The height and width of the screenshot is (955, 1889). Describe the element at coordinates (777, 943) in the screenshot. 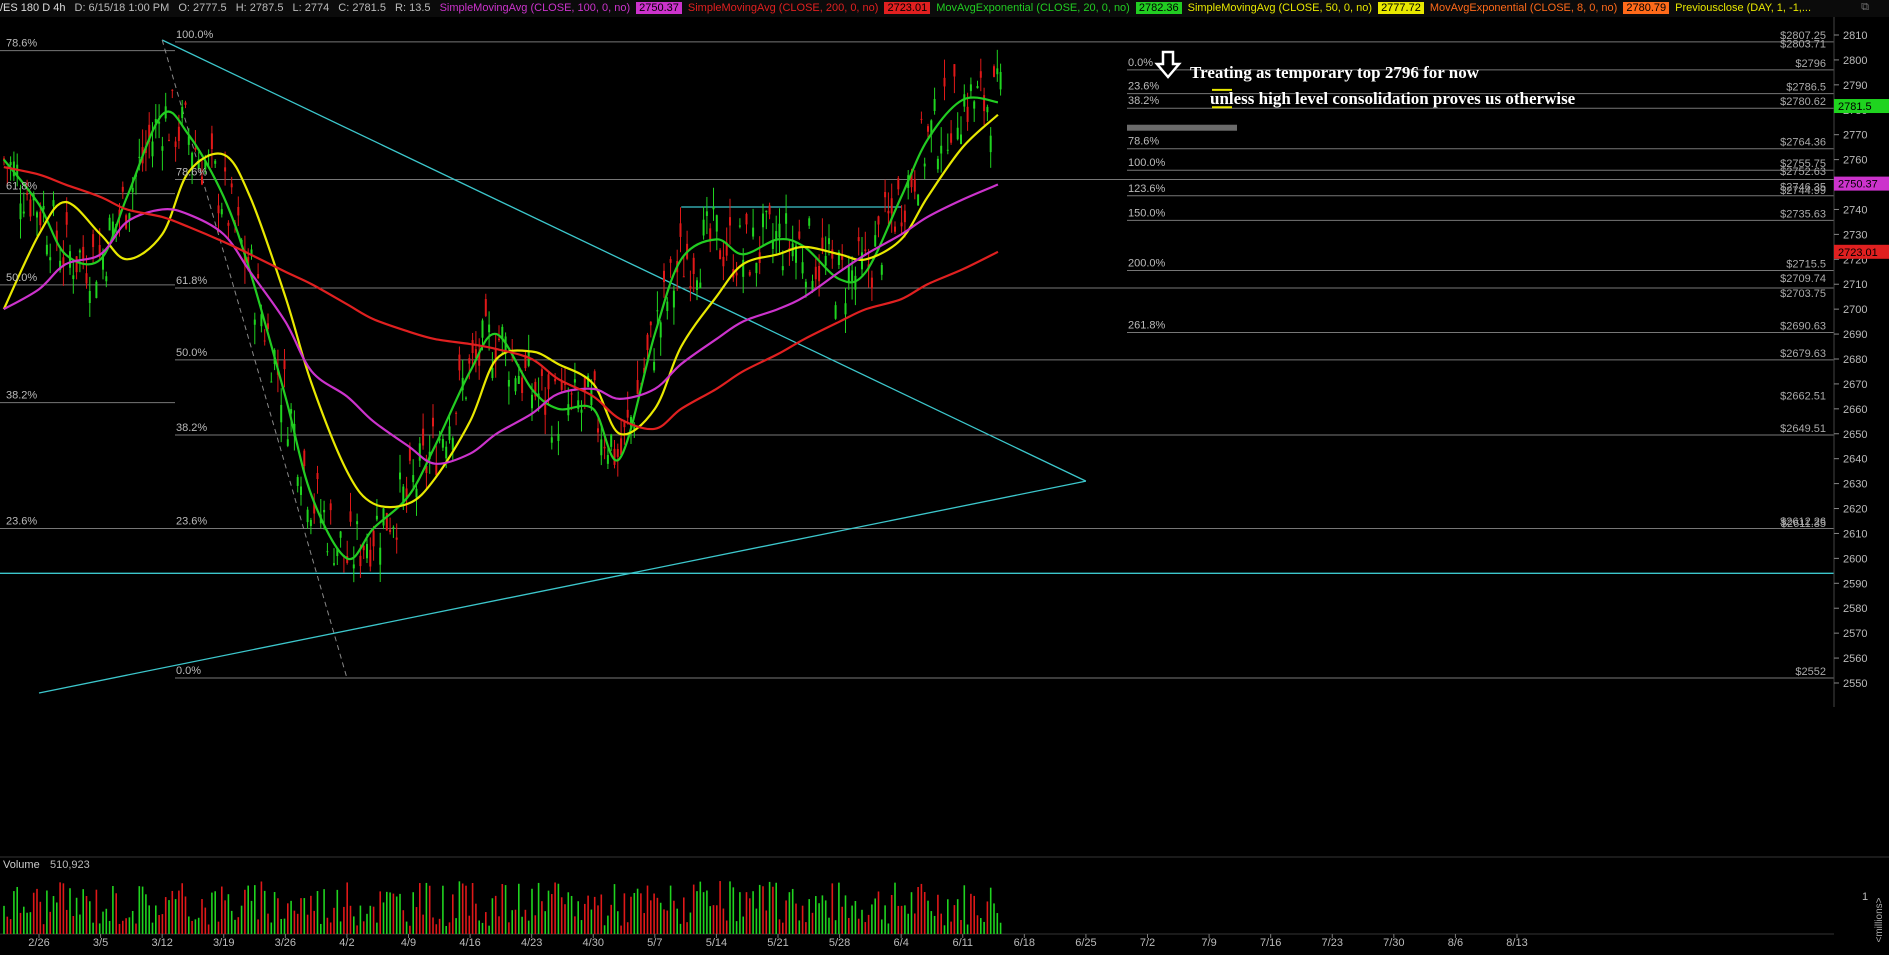

I see `x-tick-label: 5/21` at that location.